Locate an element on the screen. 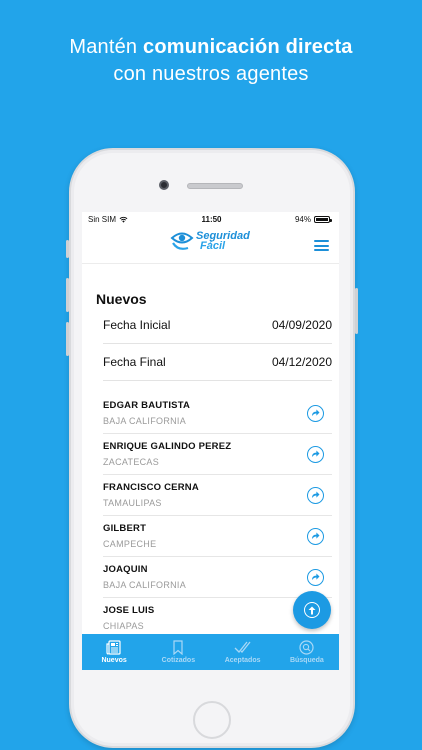 This screenshot has width=422, height=750. search-icon is located at coordinates (306, 647).